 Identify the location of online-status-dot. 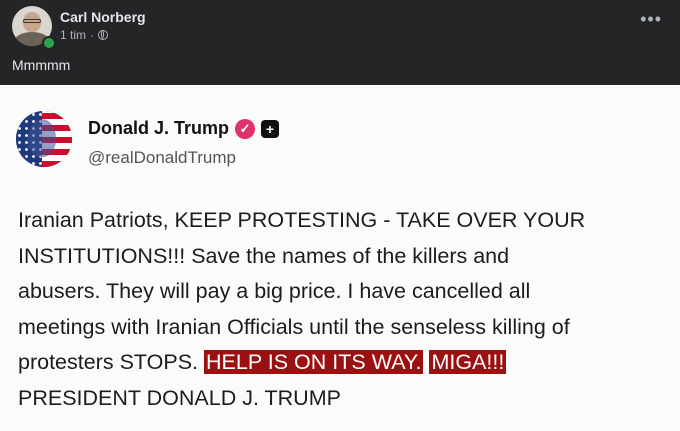
(49, 43).